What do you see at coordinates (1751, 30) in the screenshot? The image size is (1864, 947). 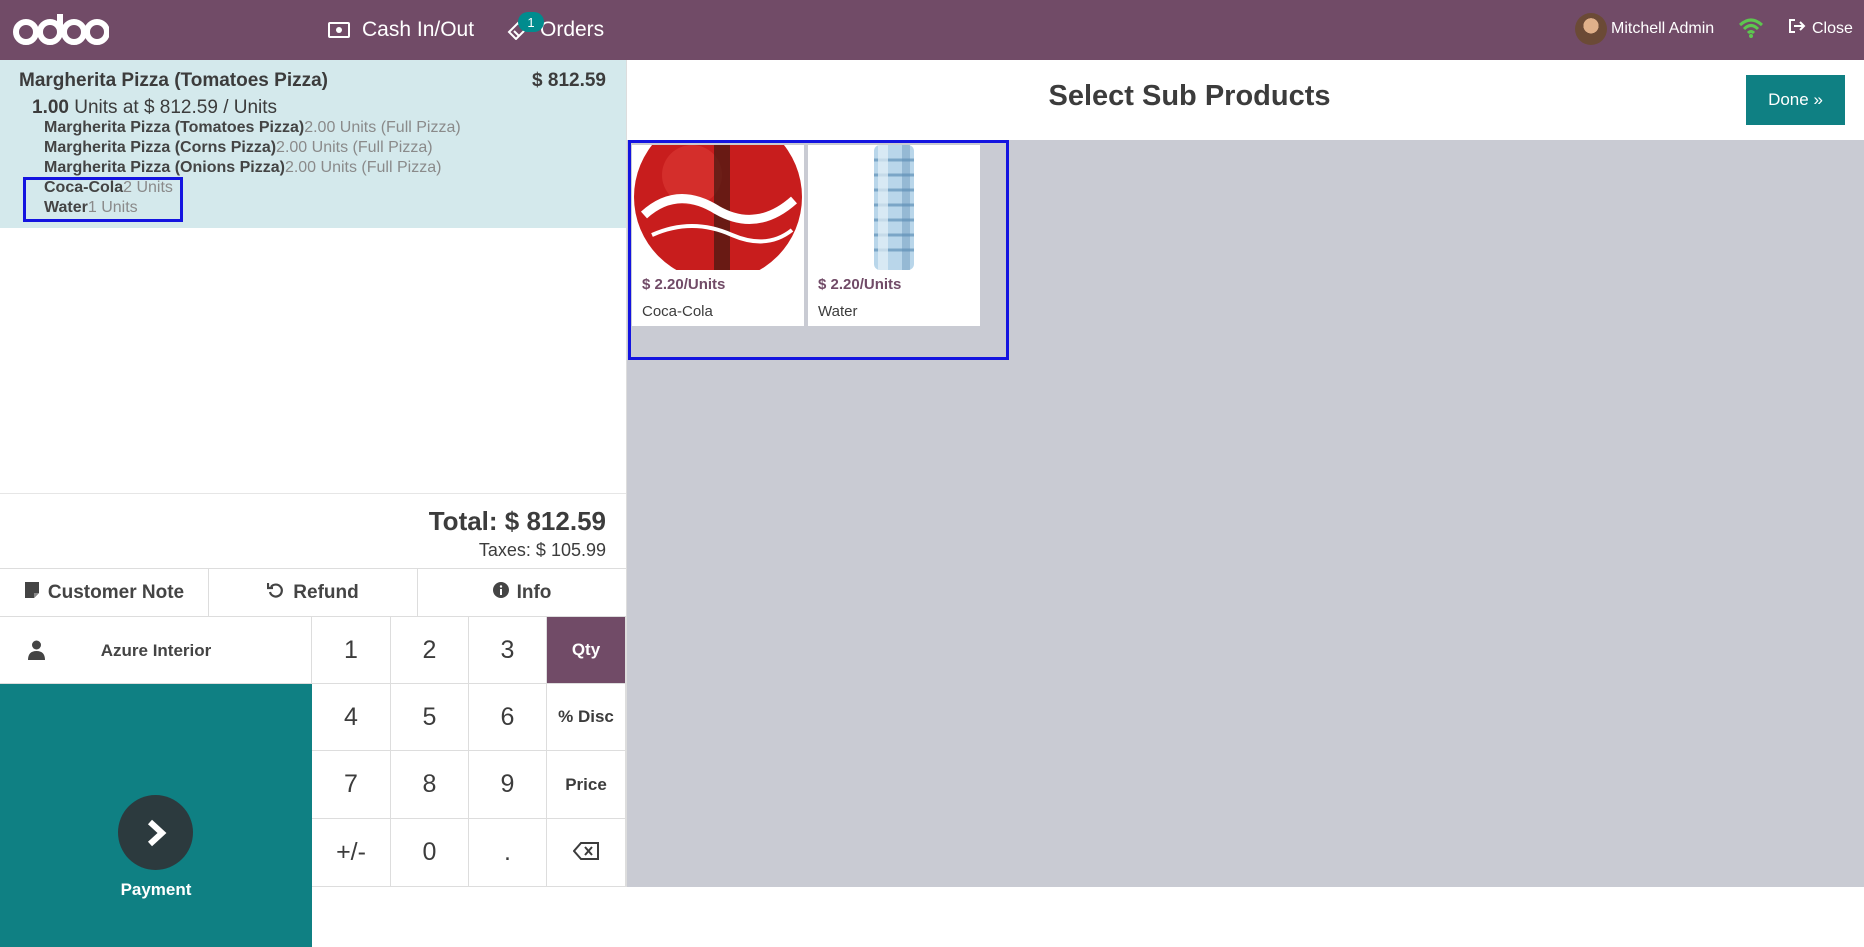 I see `wifi-icon` at bounding box center [1751, 30].